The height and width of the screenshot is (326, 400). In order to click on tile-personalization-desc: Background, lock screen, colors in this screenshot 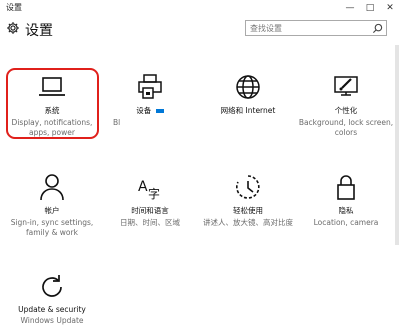, I will do `click(346, 127)`.